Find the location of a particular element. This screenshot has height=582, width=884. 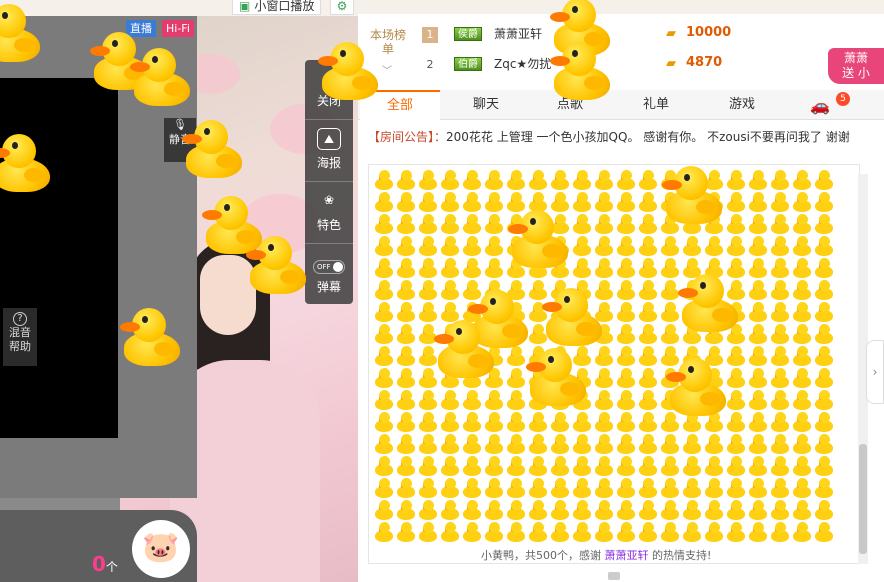

mini-window-button: ▣ 小窗口播放 is located at coordinates (277, 7).